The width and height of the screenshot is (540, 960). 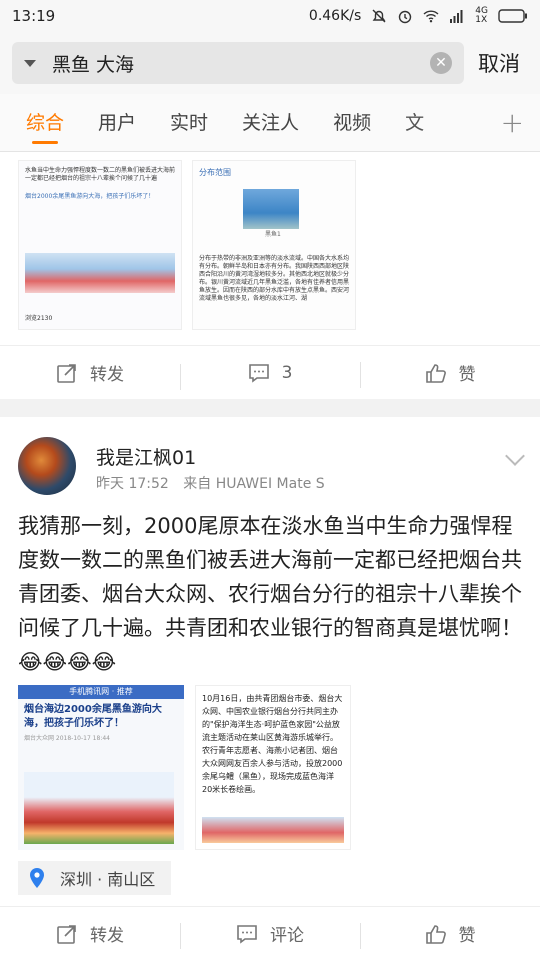 I want to click on add-tab-icon: +, so click(x=512, y=123).